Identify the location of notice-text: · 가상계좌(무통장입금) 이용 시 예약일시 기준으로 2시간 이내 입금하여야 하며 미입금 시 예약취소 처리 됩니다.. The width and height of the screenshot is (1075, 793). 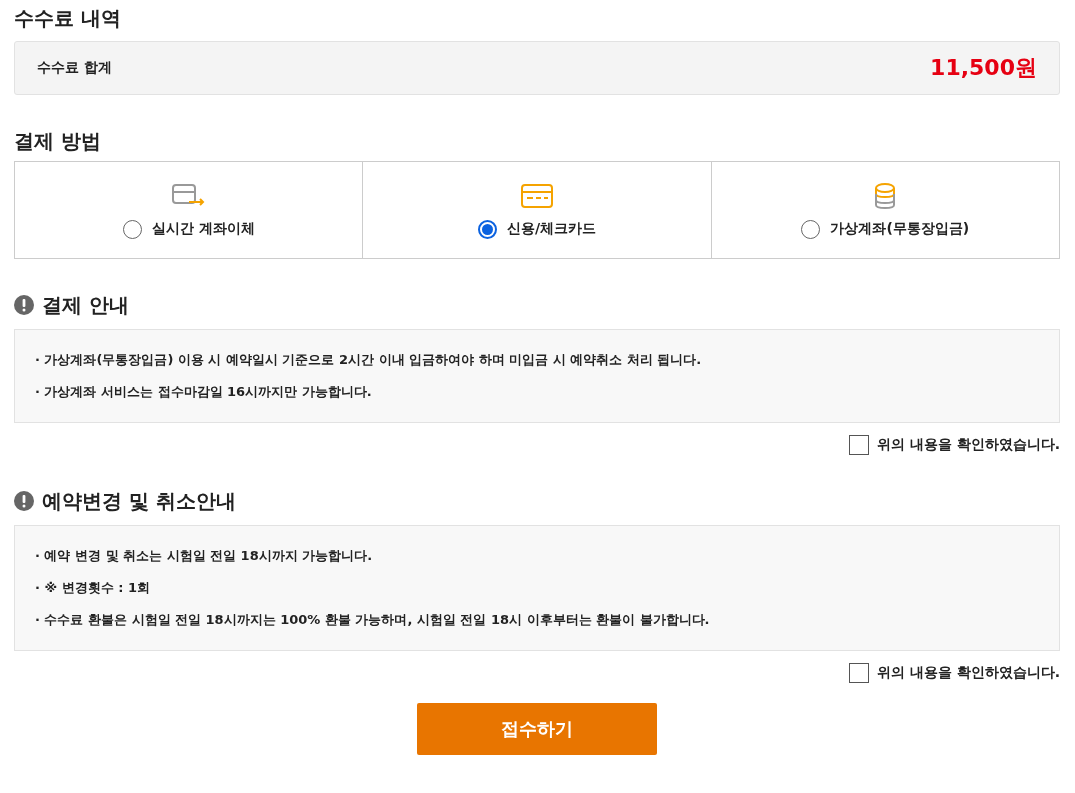
(369, 360).